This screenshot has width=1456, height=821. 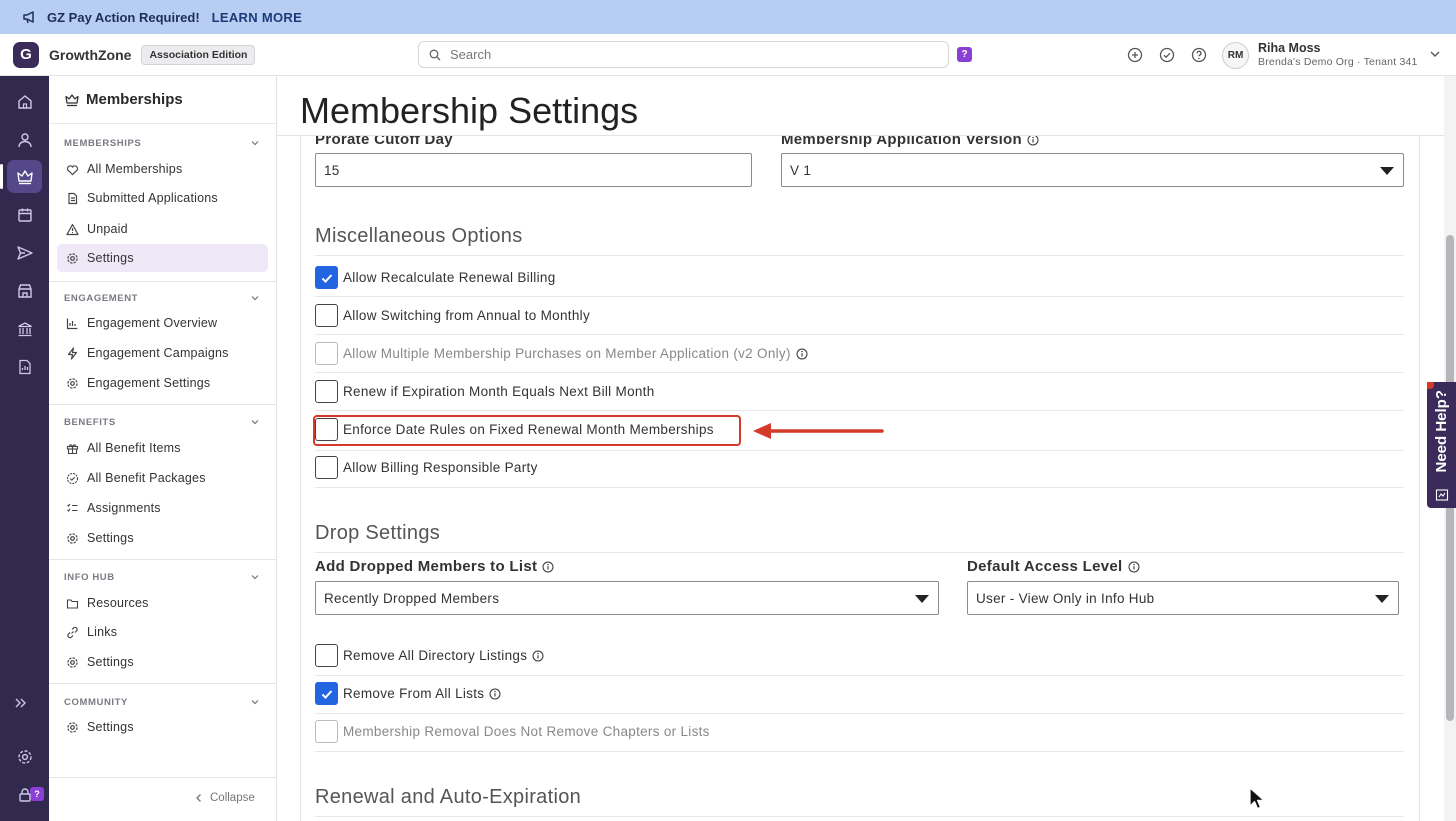 What do you see at coordinates (162, 353) in the screenshot?
I see `sidebar-item-engagement-campaigns: Engagement Campaigns` at bounding box center [162, 353].